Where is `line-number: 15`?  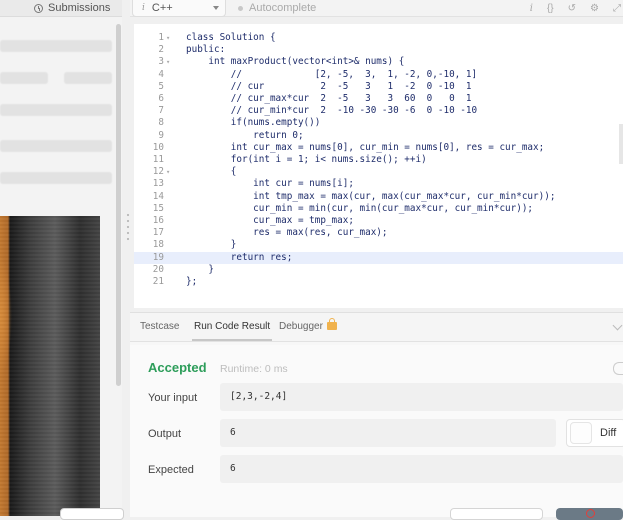 line-number: 15 is located at coordinates (158, 208).